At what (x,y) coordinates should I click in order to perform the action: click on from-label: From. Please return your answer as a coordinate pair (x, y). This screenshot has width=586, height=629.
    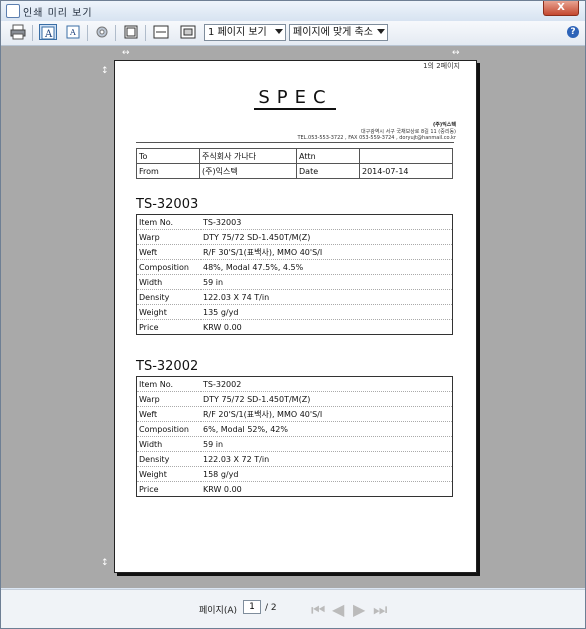
    Looking at the image, I should click on (168, 171).